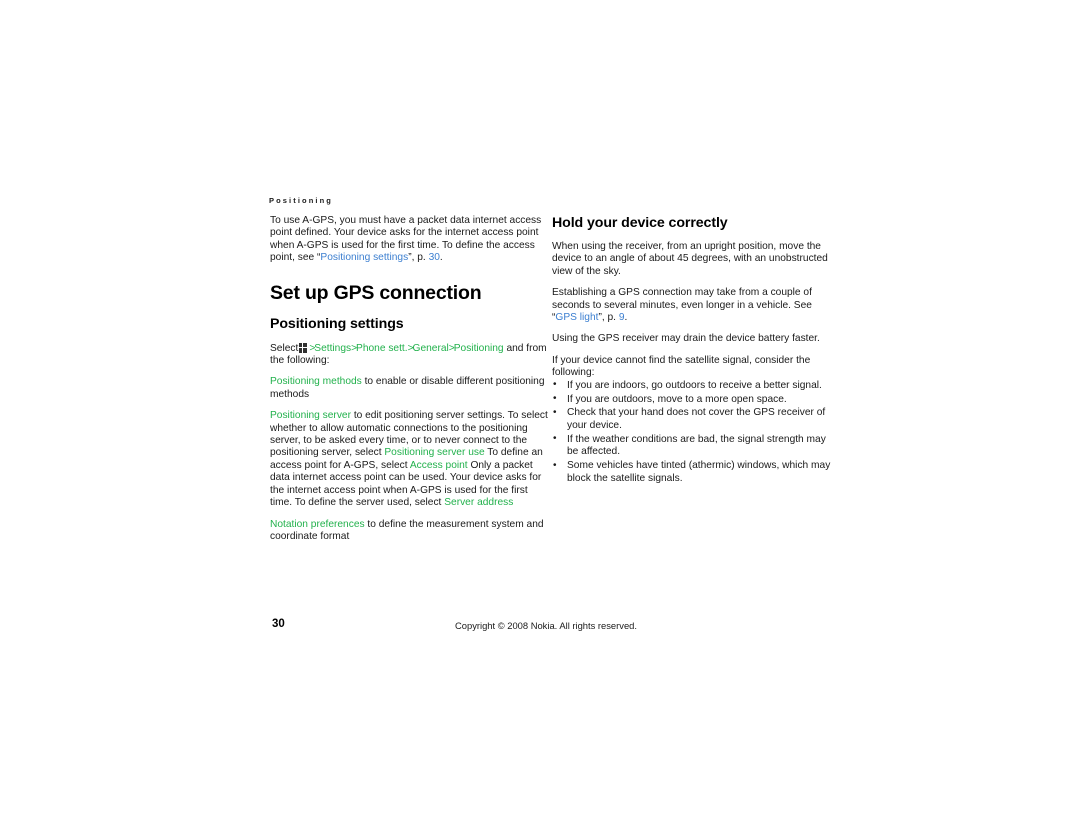 The image size is (1080, 834). Describe the element at coordinates (303, 347) in the screenshot. I see `menu-grid-icon` at that location.